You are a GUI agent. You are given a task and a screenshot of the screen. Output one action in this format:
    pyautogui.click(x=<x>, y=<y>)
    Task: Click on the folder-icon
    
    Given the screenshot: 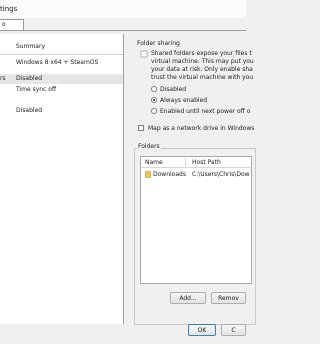 What is the action you would take?
    pyautogui.click(x=148, y=174)
    